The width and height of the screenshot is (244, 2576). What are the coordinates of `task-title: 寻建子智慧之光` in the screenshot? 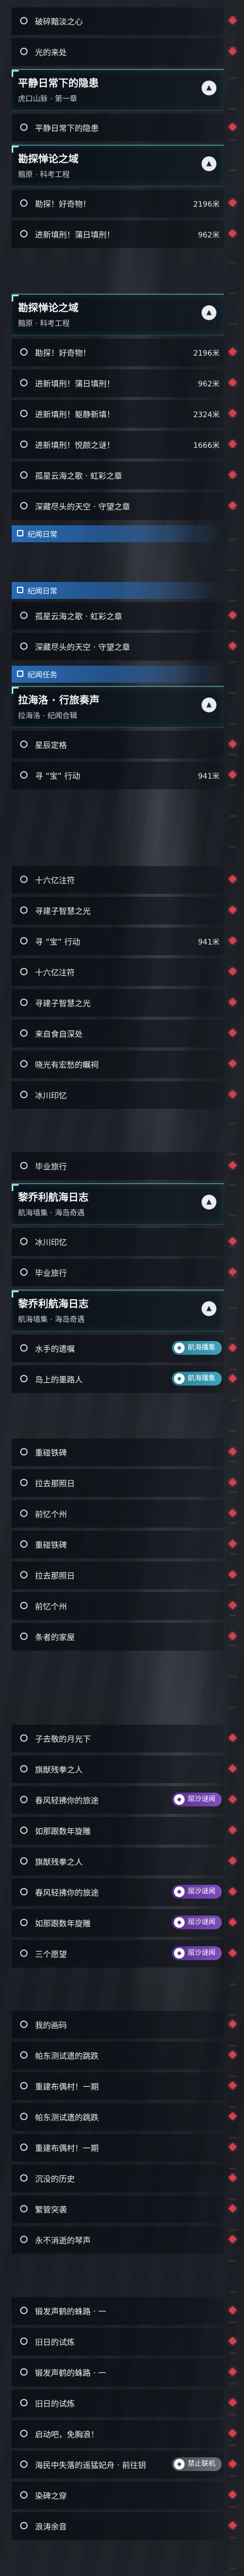 It's located at (63, 1003).